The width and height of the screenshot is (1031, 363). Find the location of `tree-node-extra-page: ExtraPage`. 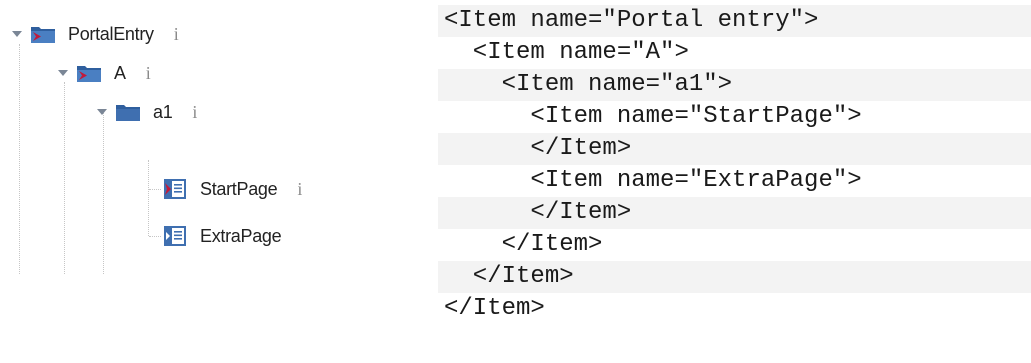

tree-node-extra-page: ExtraPage is located at coordinates (222, 236).